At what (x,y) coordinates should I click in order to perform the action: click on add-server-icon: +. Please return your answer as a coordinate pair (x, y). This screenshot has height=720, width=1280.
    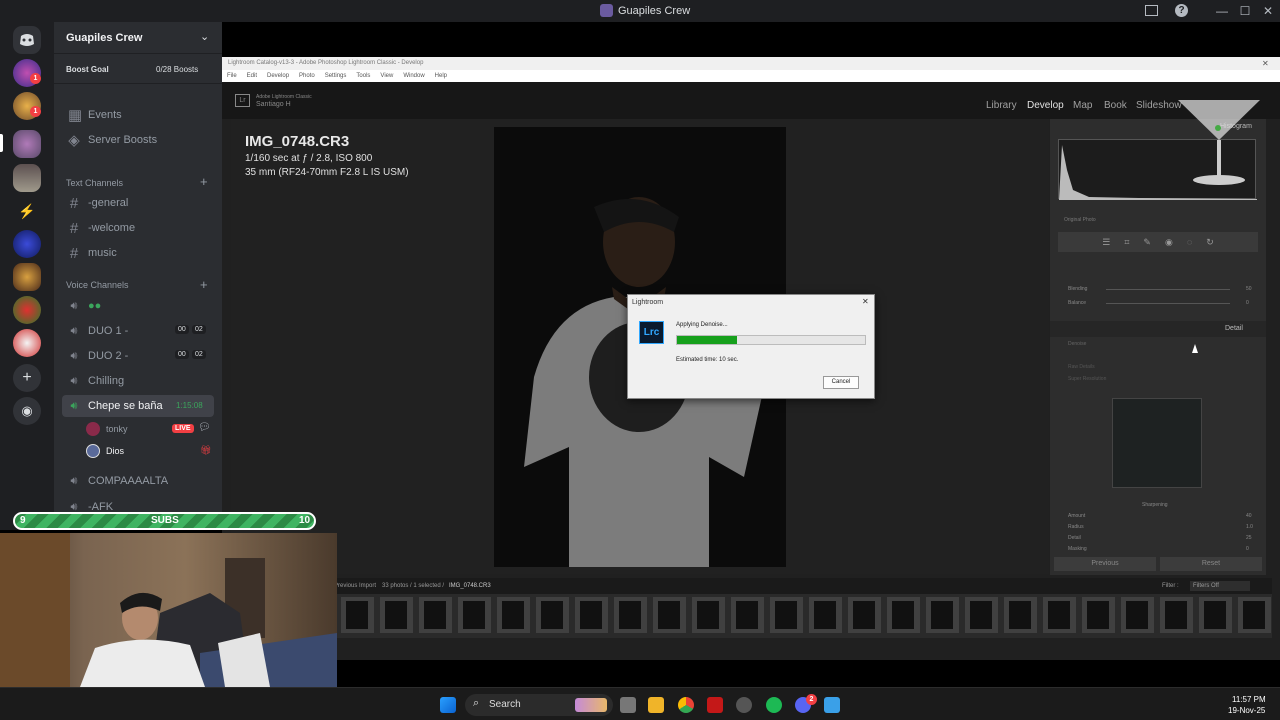
    Looking at the image, I should click on (27, 378).